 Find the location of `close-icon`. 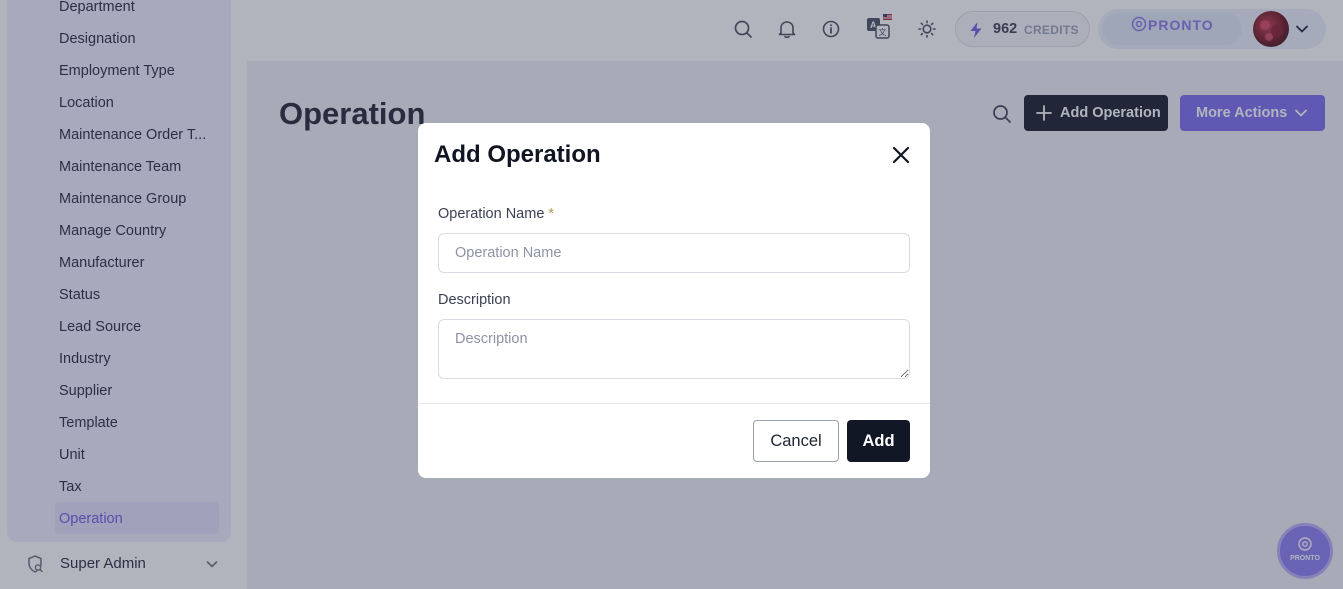

close-icon is located at coordinates (901, 155).